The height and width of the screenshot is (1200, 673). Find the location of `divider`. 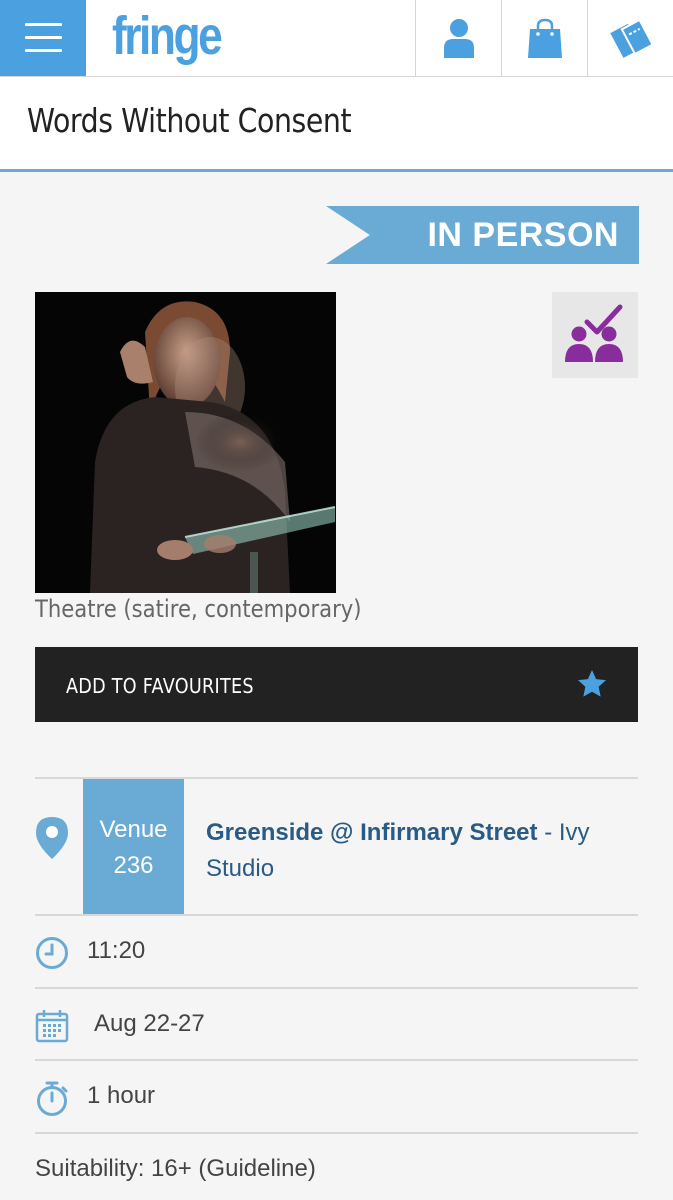

divider is located at coordinates (336, 1133).